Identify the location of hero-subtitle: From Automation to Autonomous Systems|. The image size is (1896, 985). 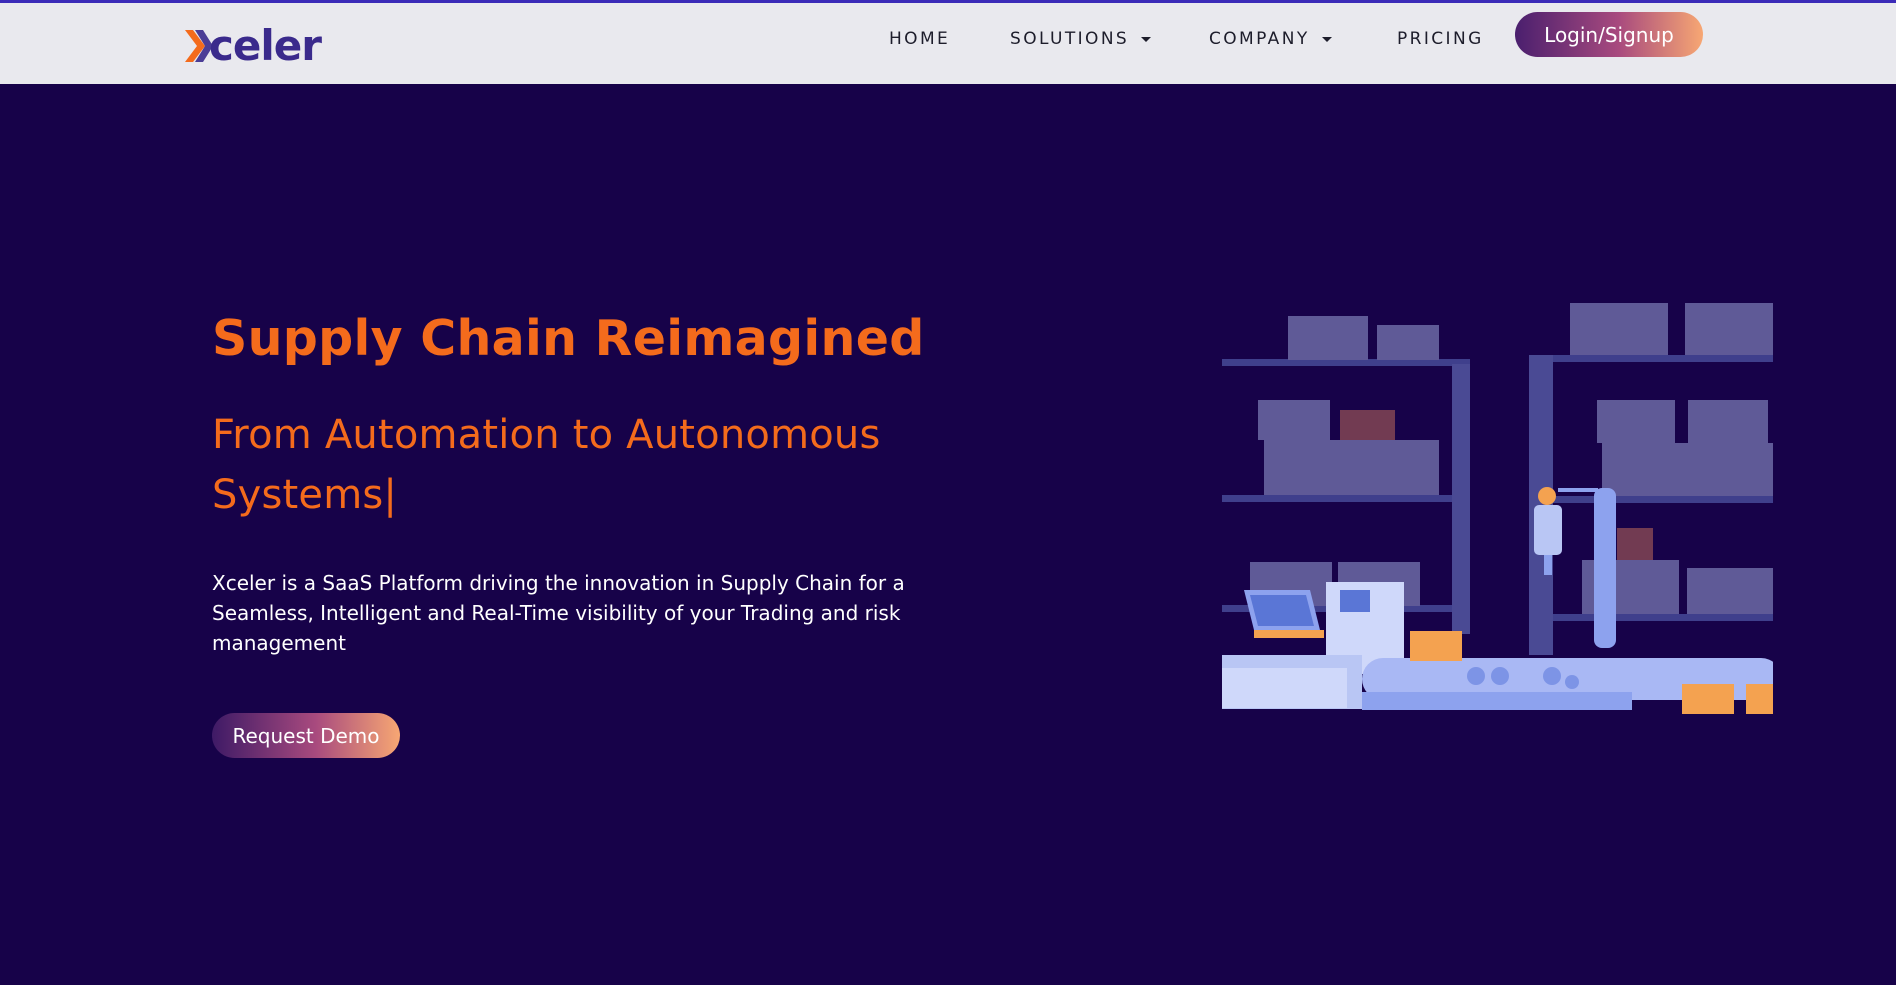
(546, 465).